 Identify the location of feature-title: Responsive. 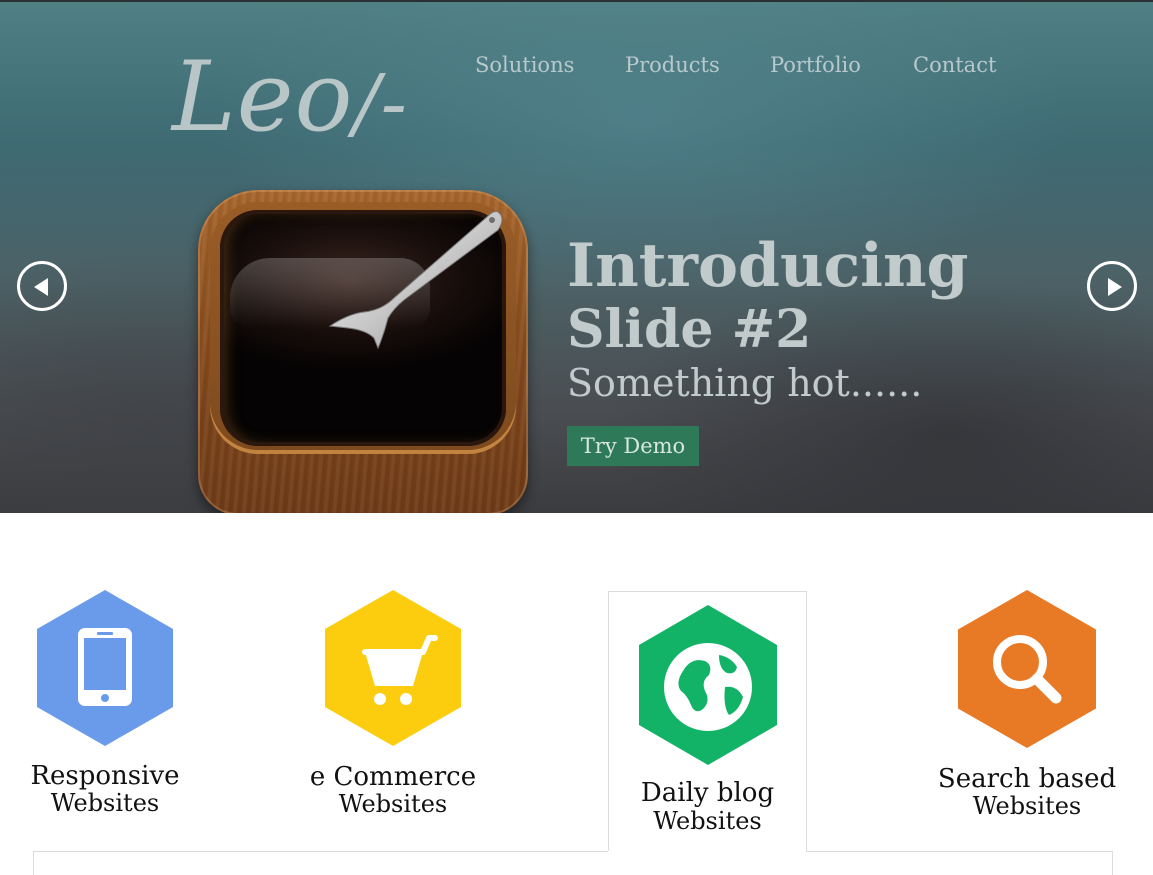
(105, 776).